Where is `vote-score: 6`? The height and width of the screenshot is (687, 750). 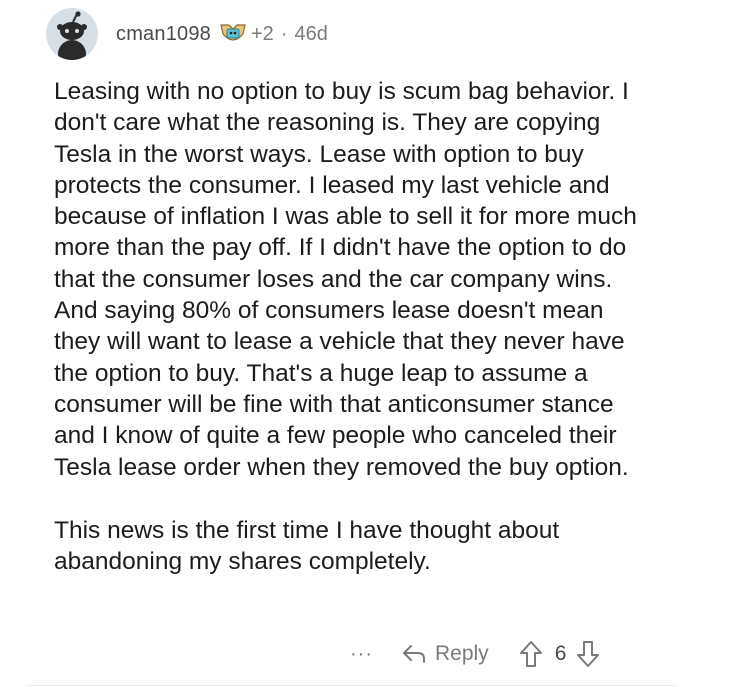 vote-score: 6 is located at coordinates (560, 653).